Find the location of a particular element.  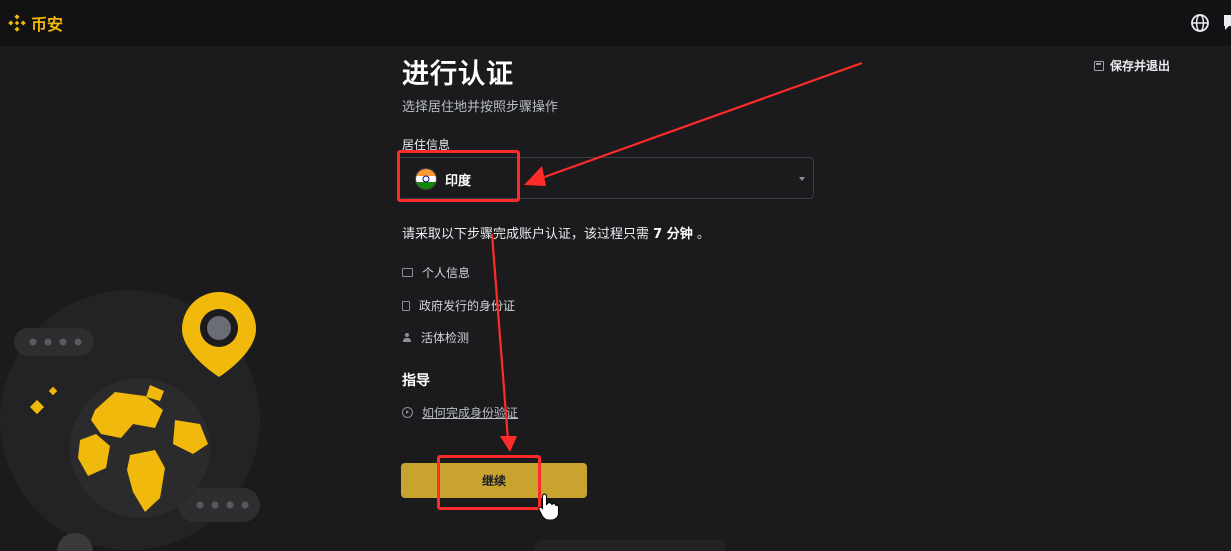

globe-icon is located at coordinates (1200, 23).